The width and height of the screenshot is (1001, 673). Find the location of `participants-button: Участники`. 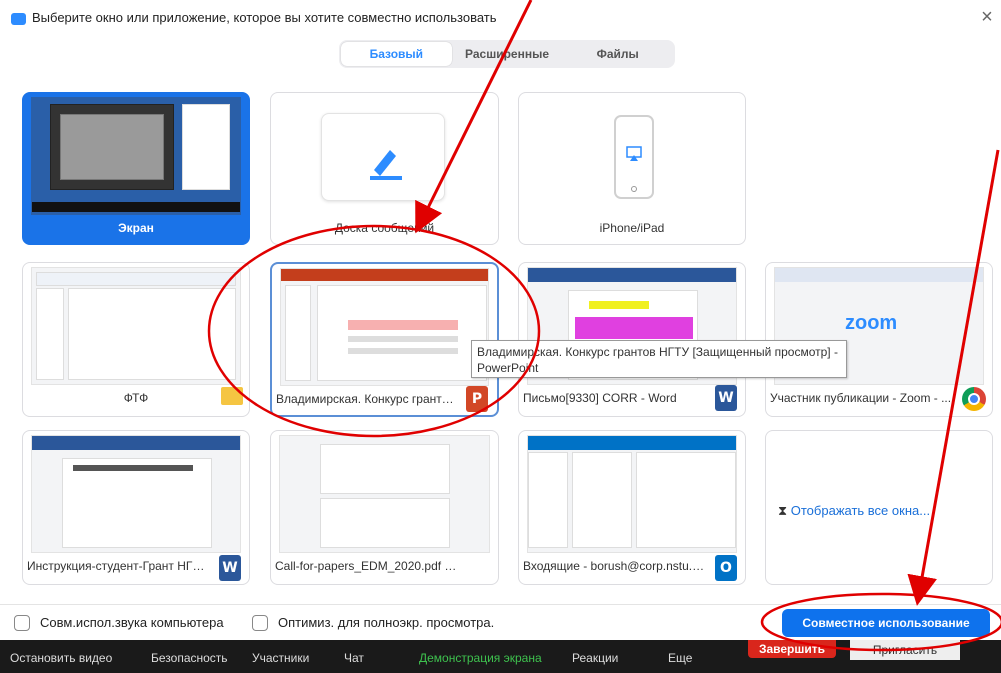

participants-button: Участники is located at coordinates (280, 658).